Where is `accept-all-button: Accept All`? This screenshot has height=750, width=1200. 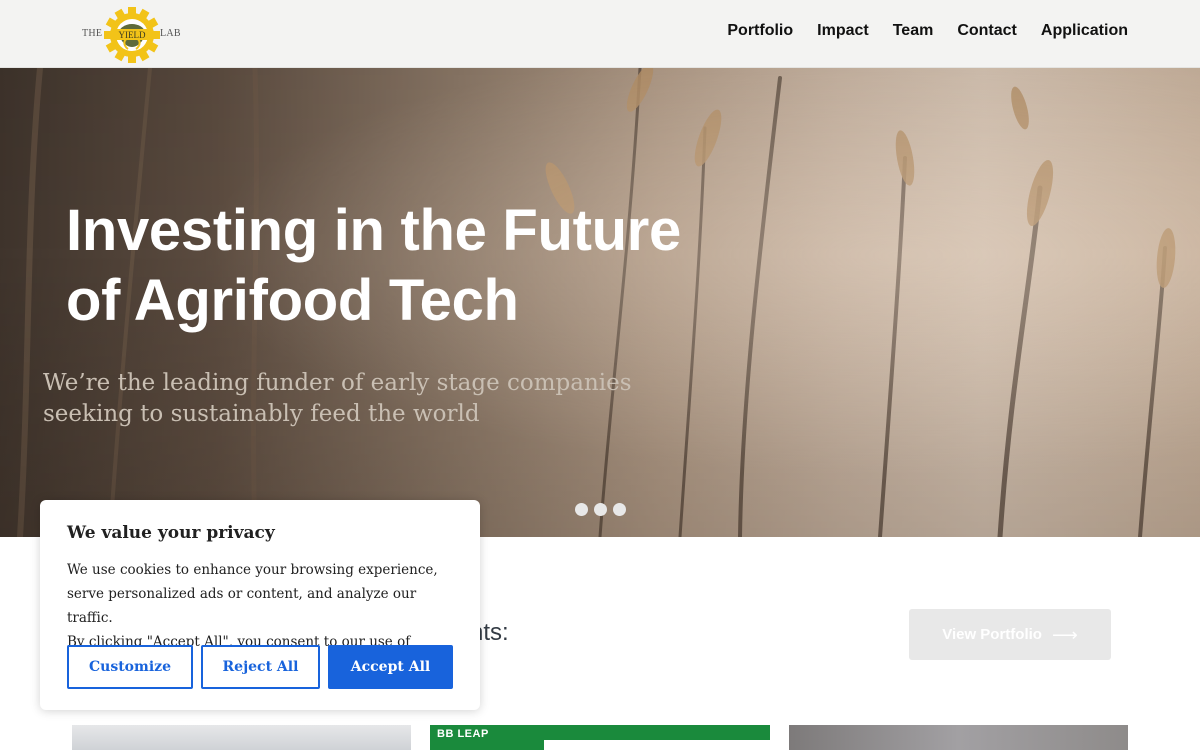
accept-all-button: Accept All is located at coordinates (390, 667).